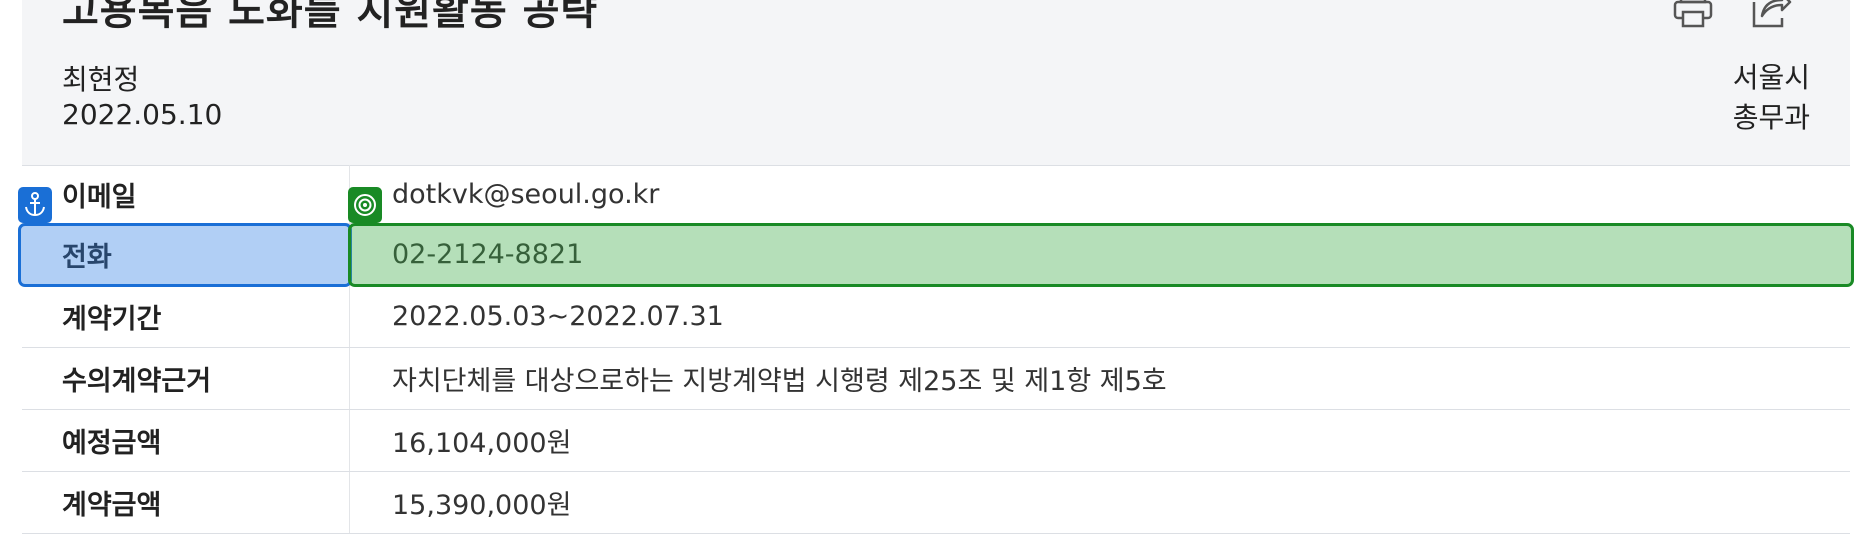 The width and height of the screenshot is (1870, 534). I want to click on author-name: 최현정, so click(101, 79).